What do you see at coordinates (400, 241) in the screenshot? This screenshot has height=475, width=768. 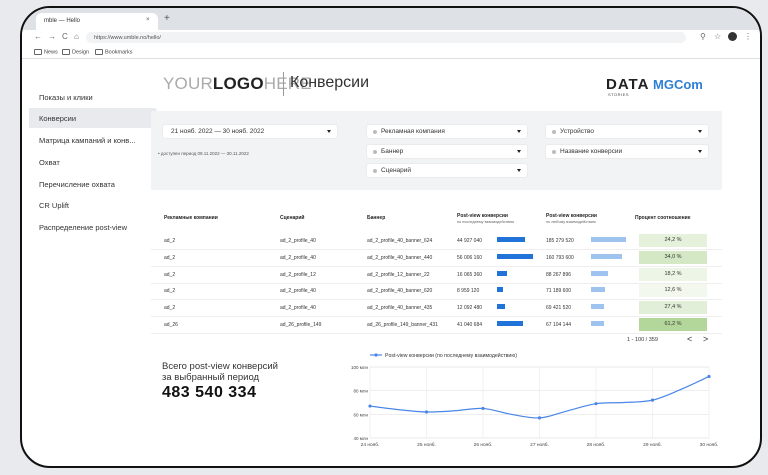 I see `cell-banner: ad_2_profile_40_banner_624` at bounding box center [400, 241].